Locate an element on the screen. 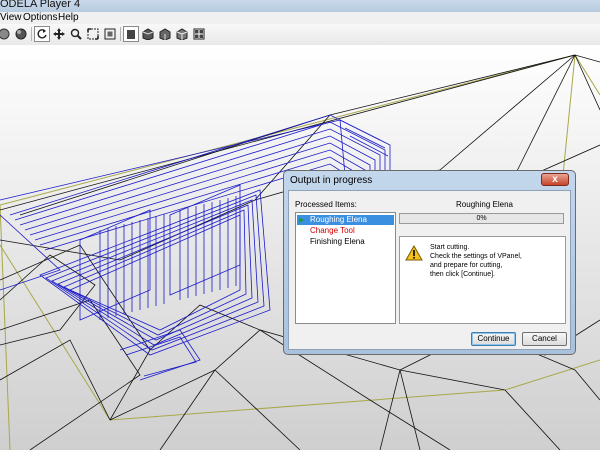 This screenshot has width=600, height=450. fit-view-icon is located at coordinates (110, 34).